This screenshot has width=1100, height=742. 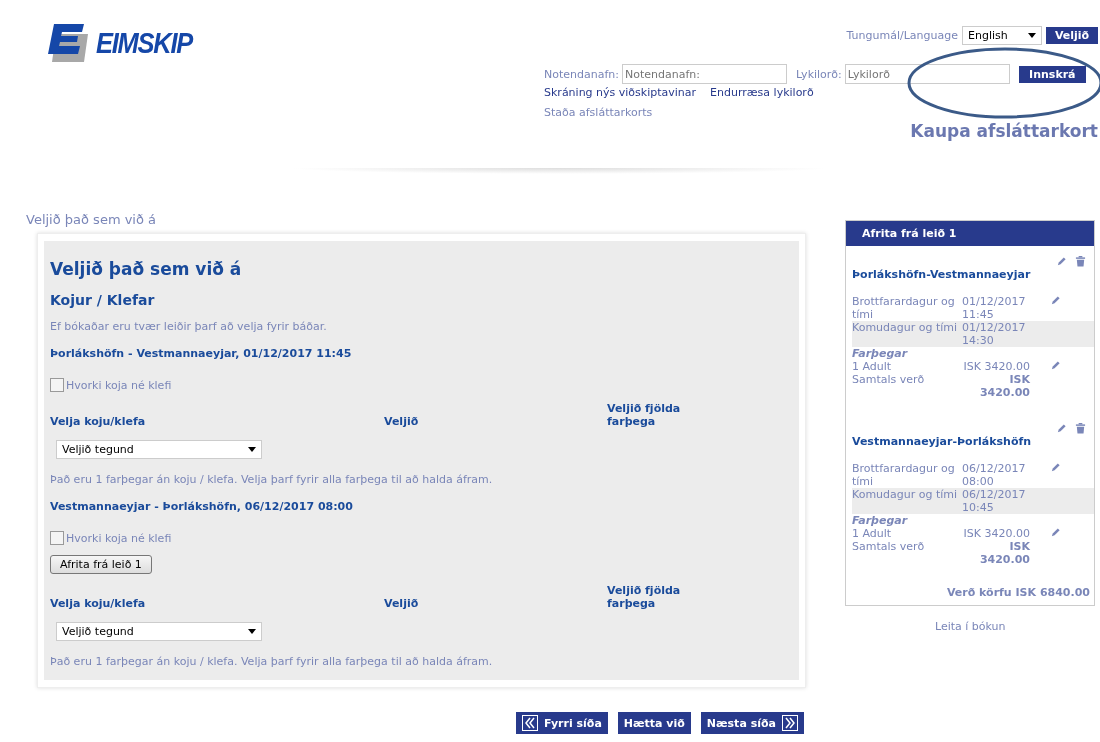 I want to click on logo-text: EIMSKIP, so click(x=144, y=43).